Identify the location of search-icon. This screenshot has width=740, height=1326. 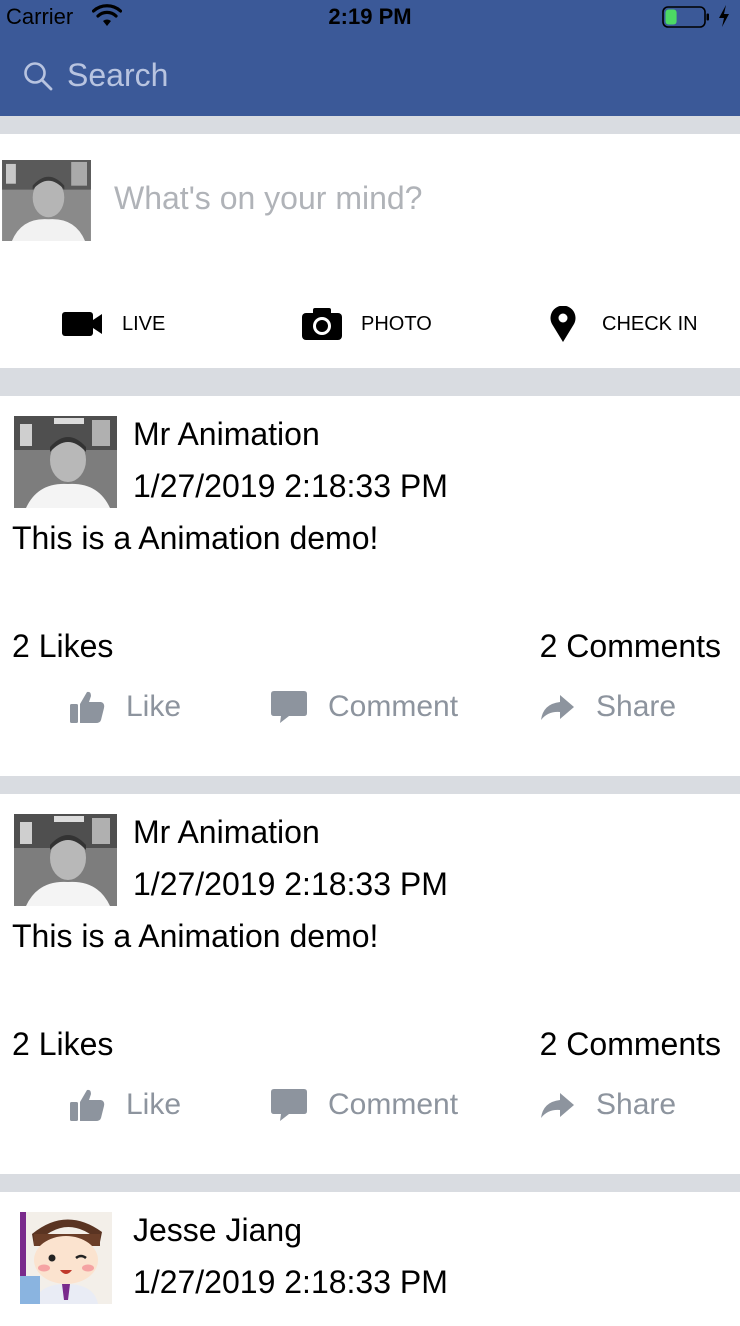
(38, 76).